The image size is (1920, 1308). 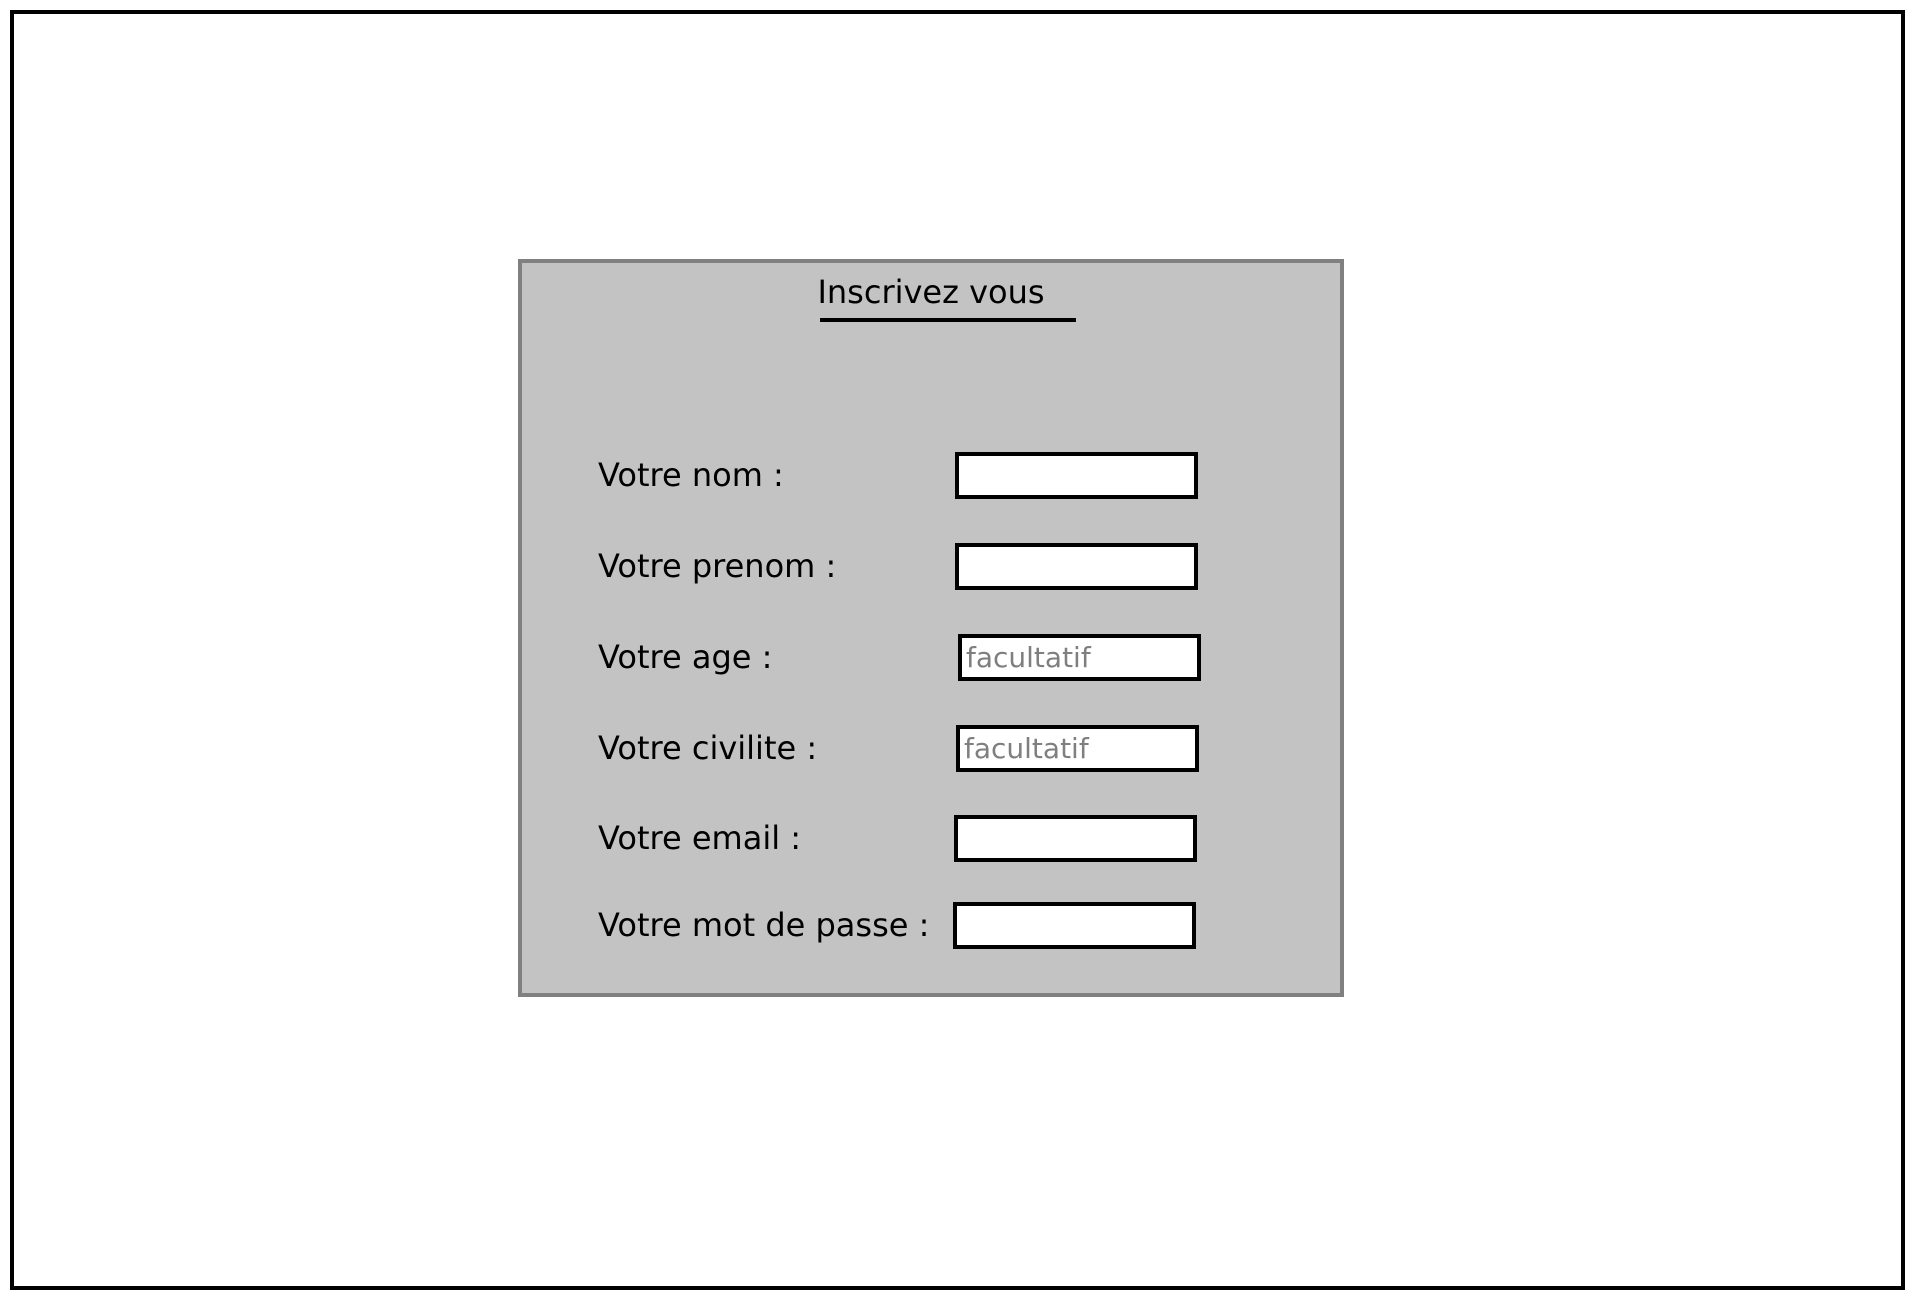 What do you see at coordinates (931, 838) in the screenshot?
I see `field-row-email: Votre email :` at bounding box center [931, 838].